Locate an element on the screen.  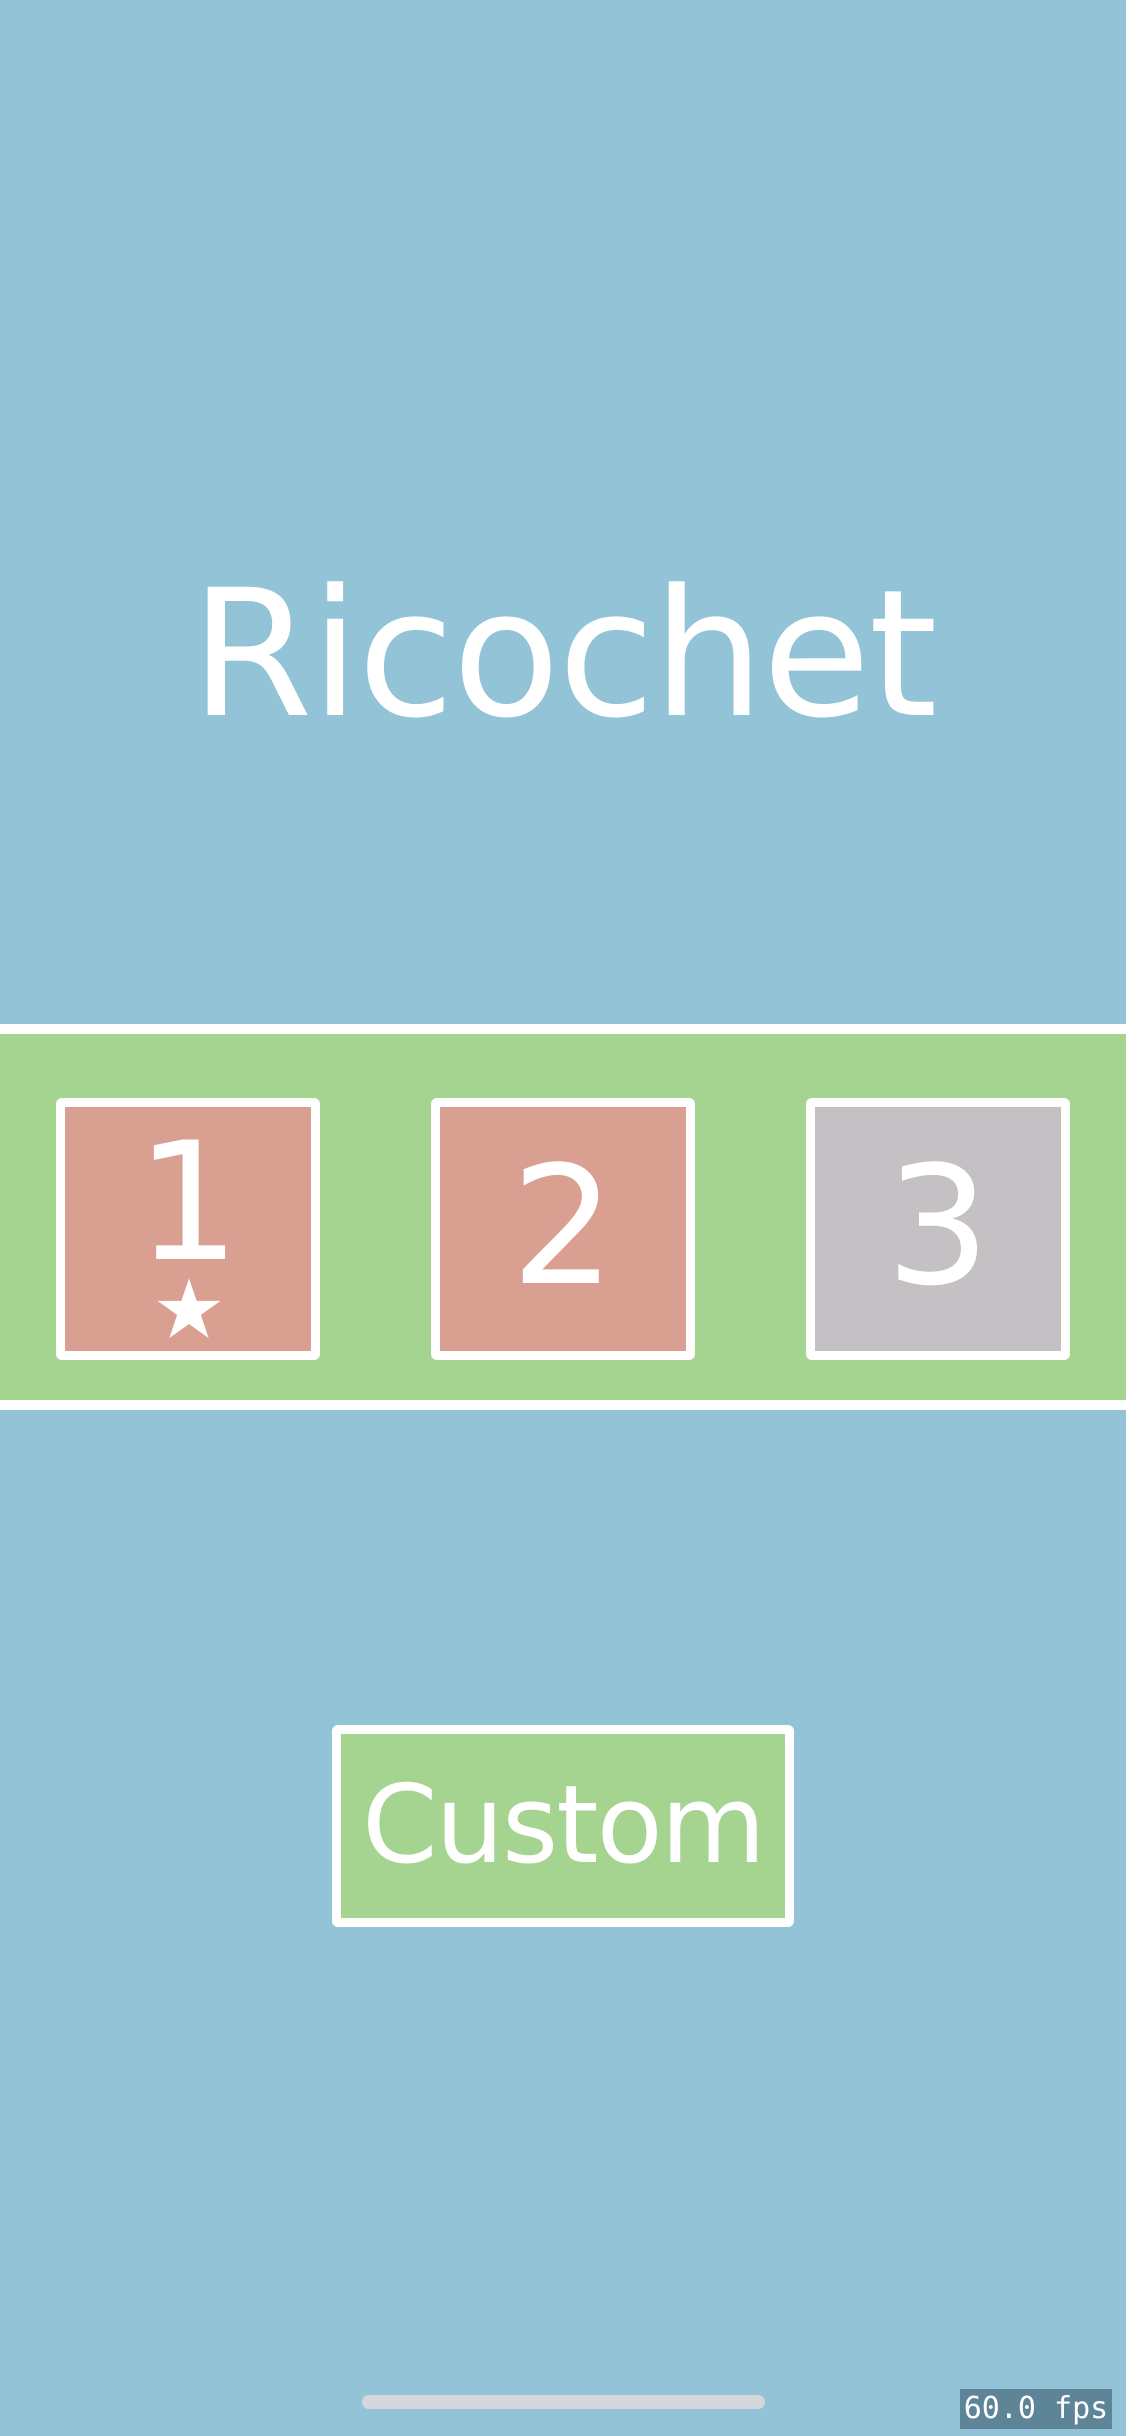
star-icon is located at coordinates (189, 1308).